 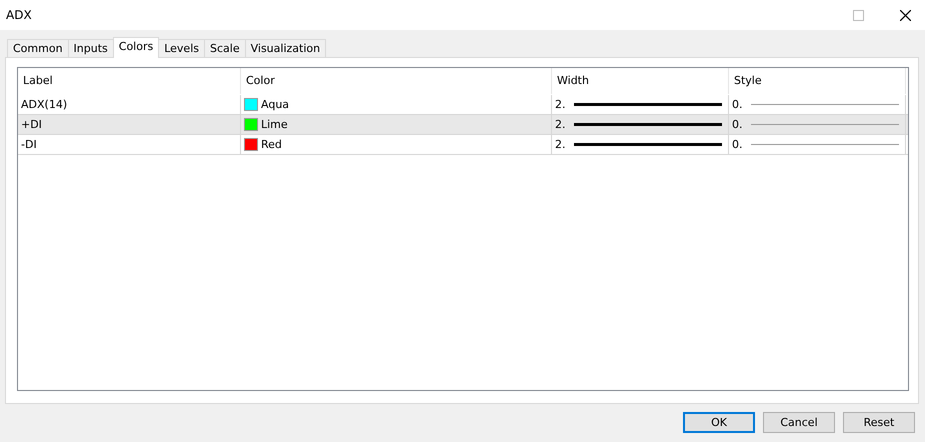 What do you see at coordinates (396, 81) in the screenshot?
I see `column-header: Color` at bounding box center [396, 81].